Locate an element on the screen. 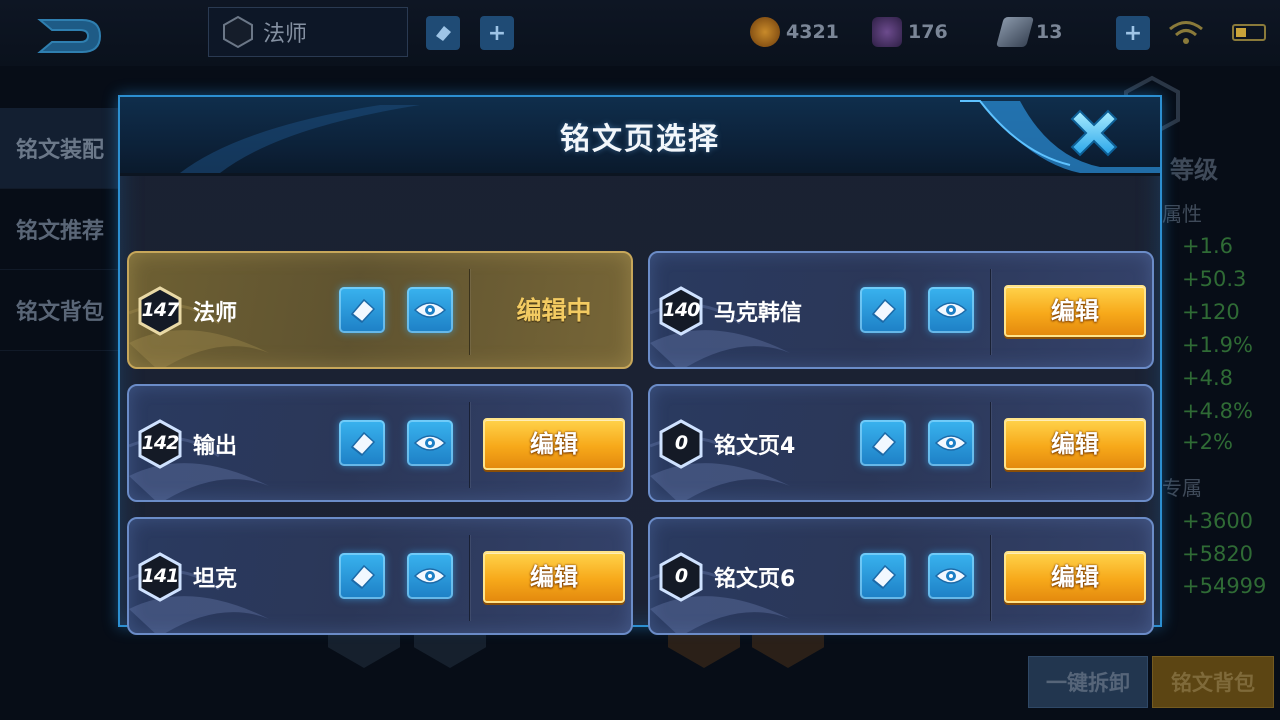  diamond-currency: 176 is located at coordinates (910, 32).